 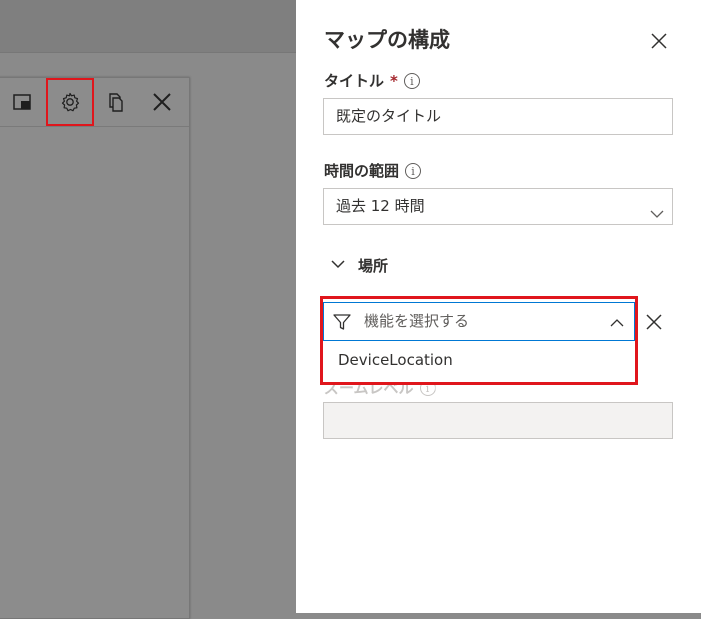 I want to click on zoom-level-input, so click(x=498, y=420).